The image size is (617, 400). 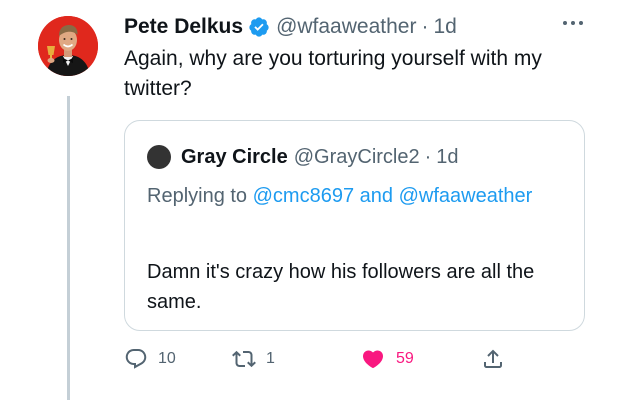 I want to click on reply-button: 10, so click(x=150, y=359).